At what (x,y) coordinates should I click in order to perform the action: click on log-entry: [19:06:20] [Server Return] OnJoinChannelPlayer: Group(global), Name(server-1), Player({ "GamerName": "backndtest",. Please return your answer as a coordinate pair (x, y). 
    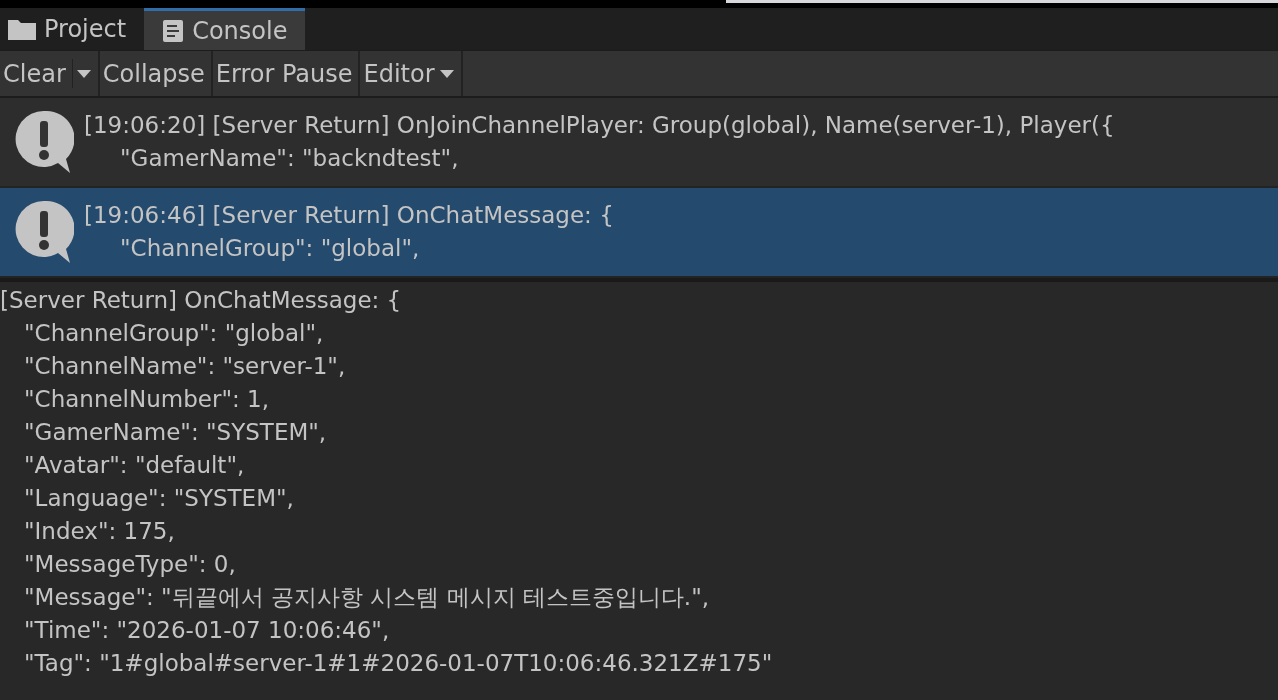
    Looking at the image, I should click on (639, 143).